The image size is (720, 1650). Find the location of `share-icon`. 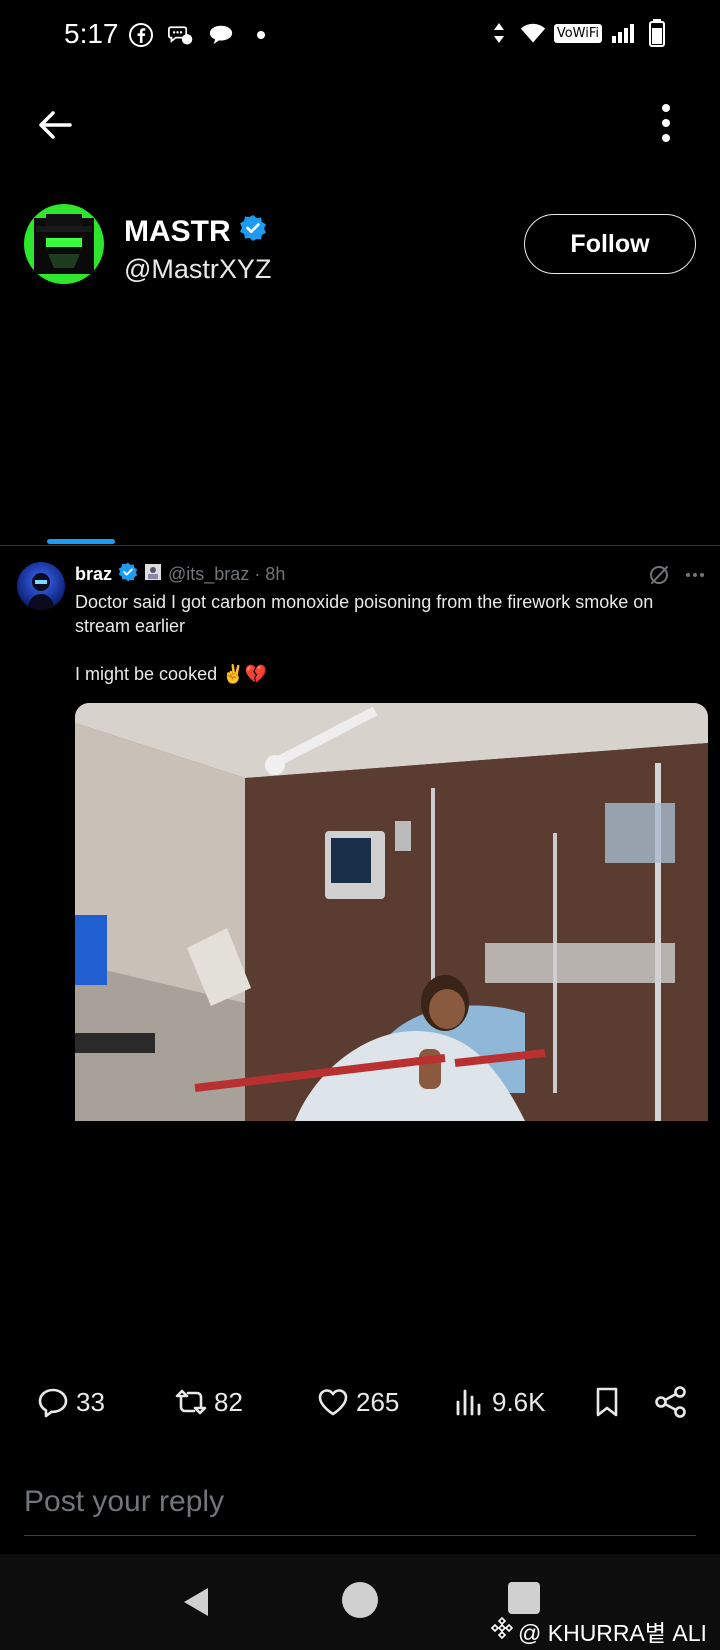

share-icon is located at coordinates (671, 1402).